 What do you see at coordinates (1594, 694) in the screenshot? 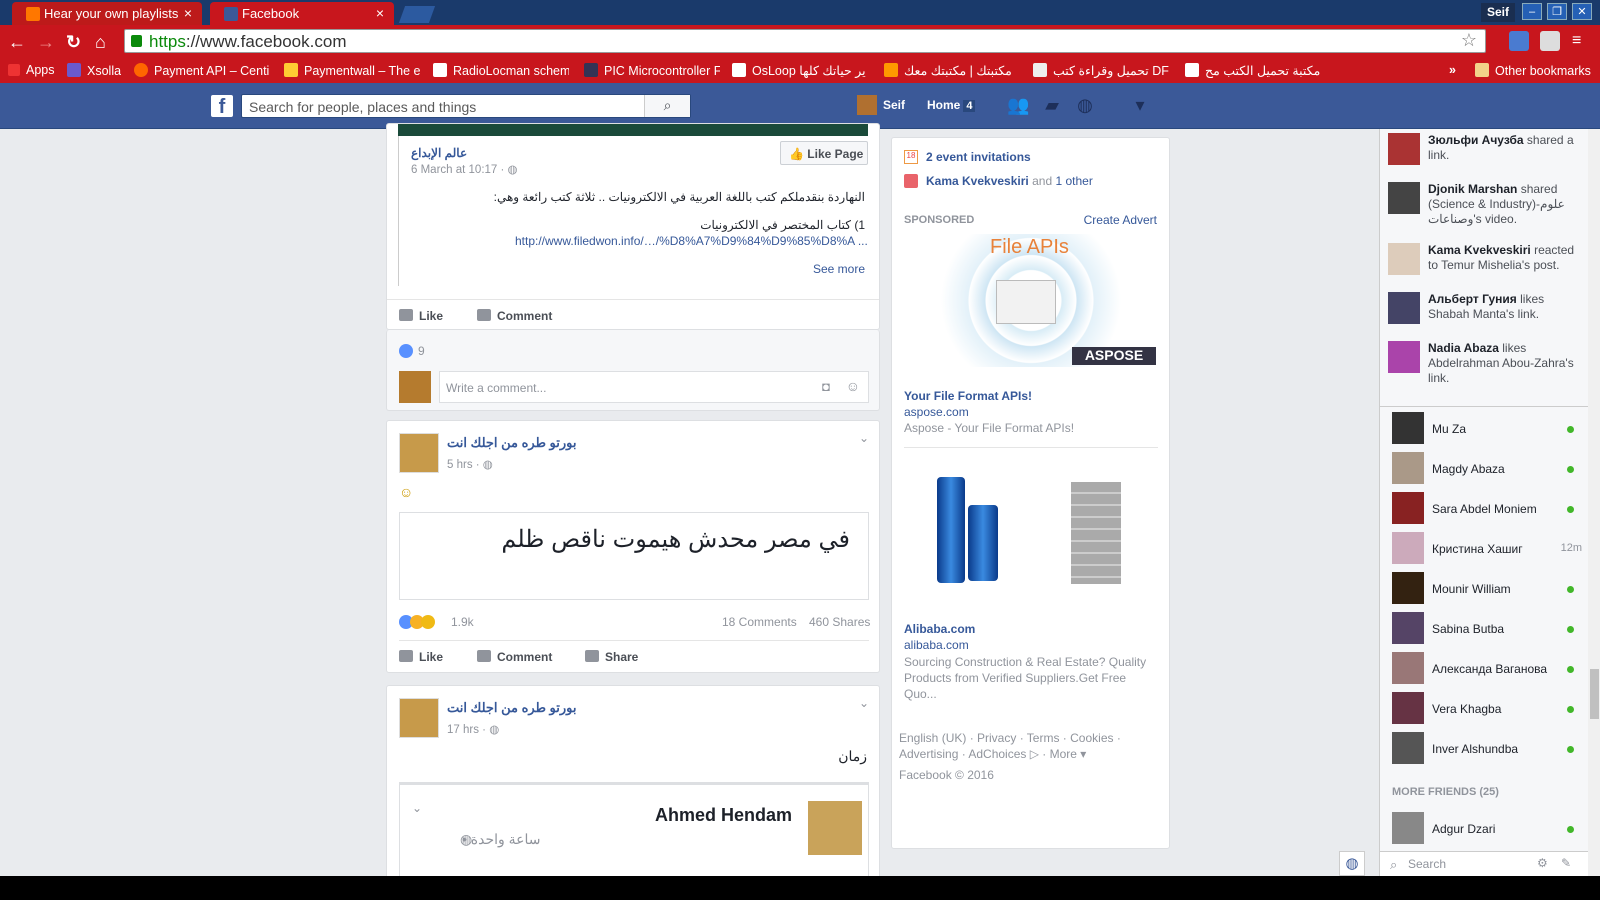
I see `scrollbar-thumb` at bounding box center [1594, 694].